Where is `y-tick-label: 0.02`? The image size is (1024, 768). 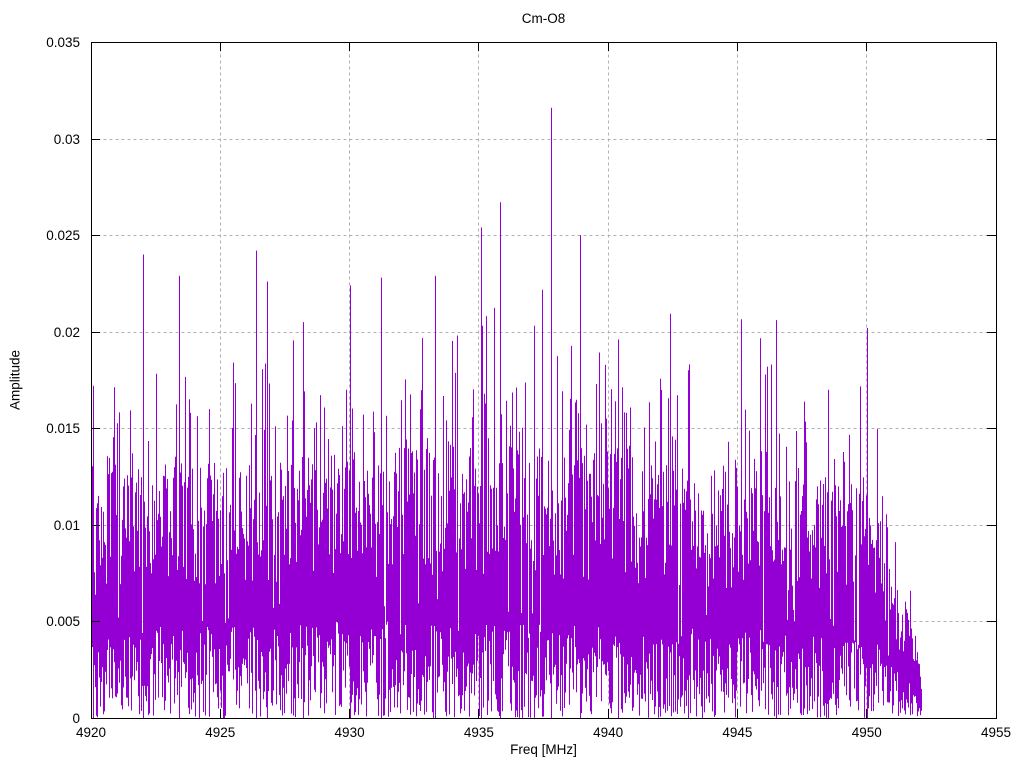
y-tick-label: 0.02 is located at coordinates (67, 332).